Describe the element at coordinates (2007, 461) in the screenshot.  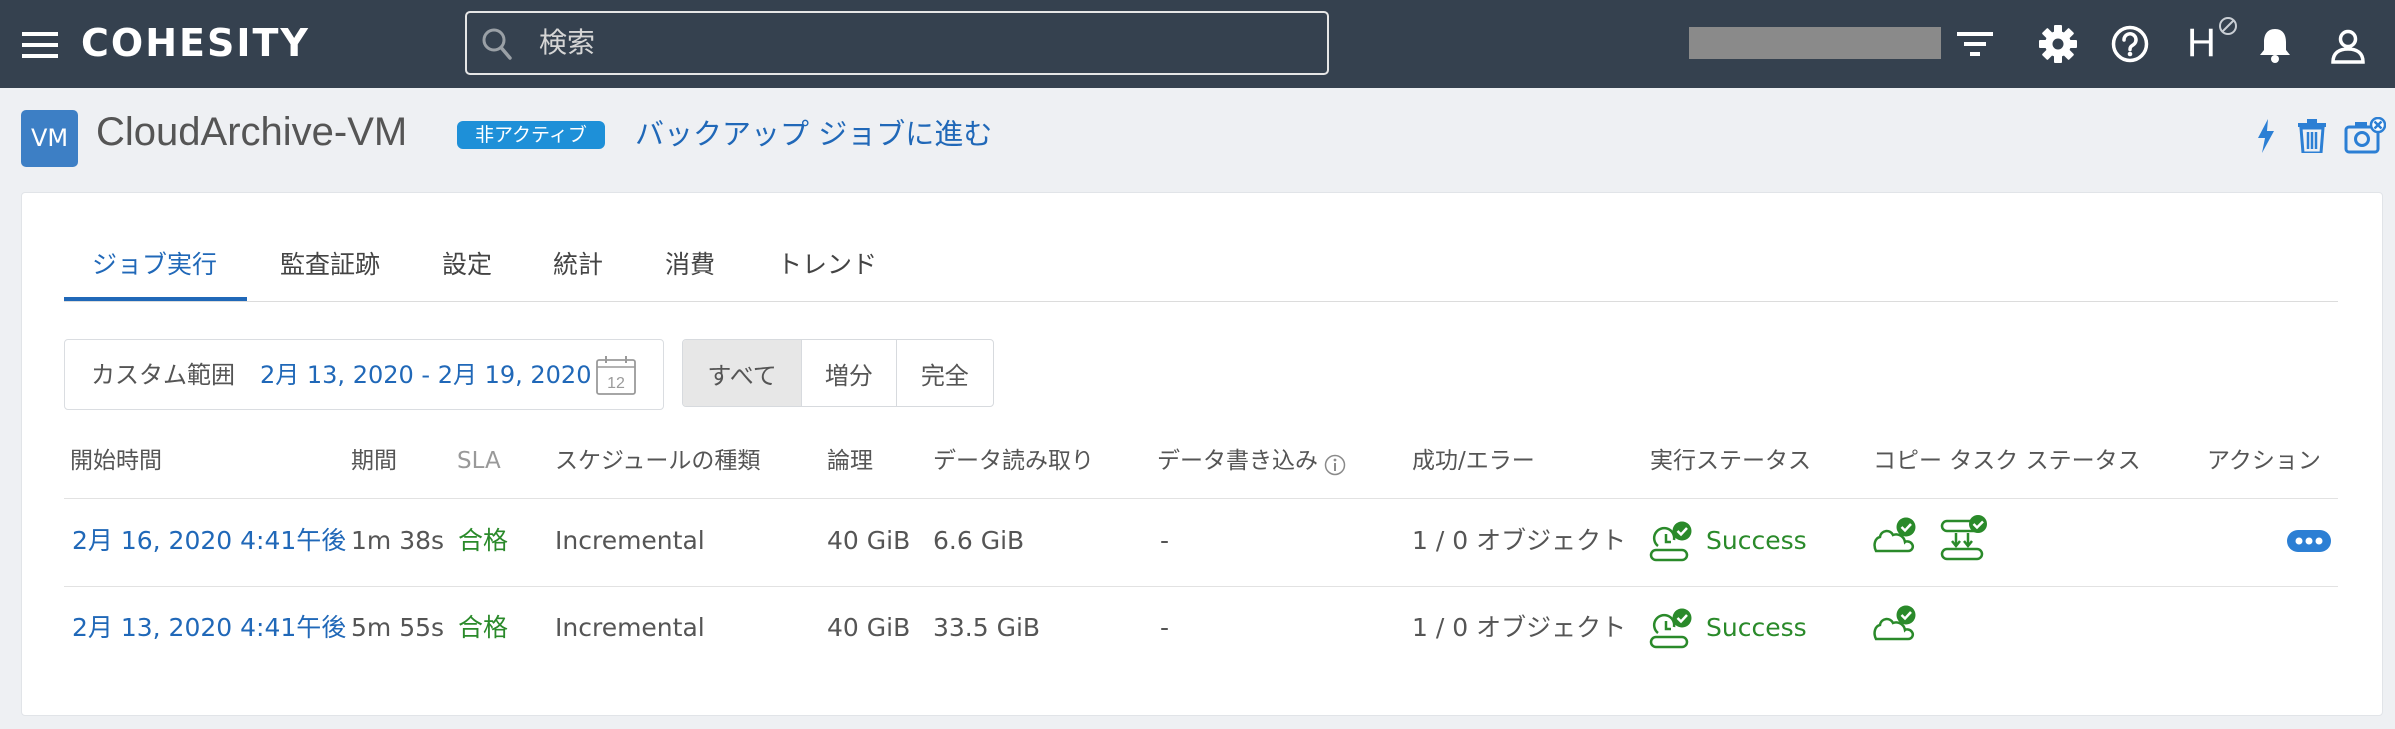
I see `col-header-copy-task-status: コピー タスク ステータス` at that location.